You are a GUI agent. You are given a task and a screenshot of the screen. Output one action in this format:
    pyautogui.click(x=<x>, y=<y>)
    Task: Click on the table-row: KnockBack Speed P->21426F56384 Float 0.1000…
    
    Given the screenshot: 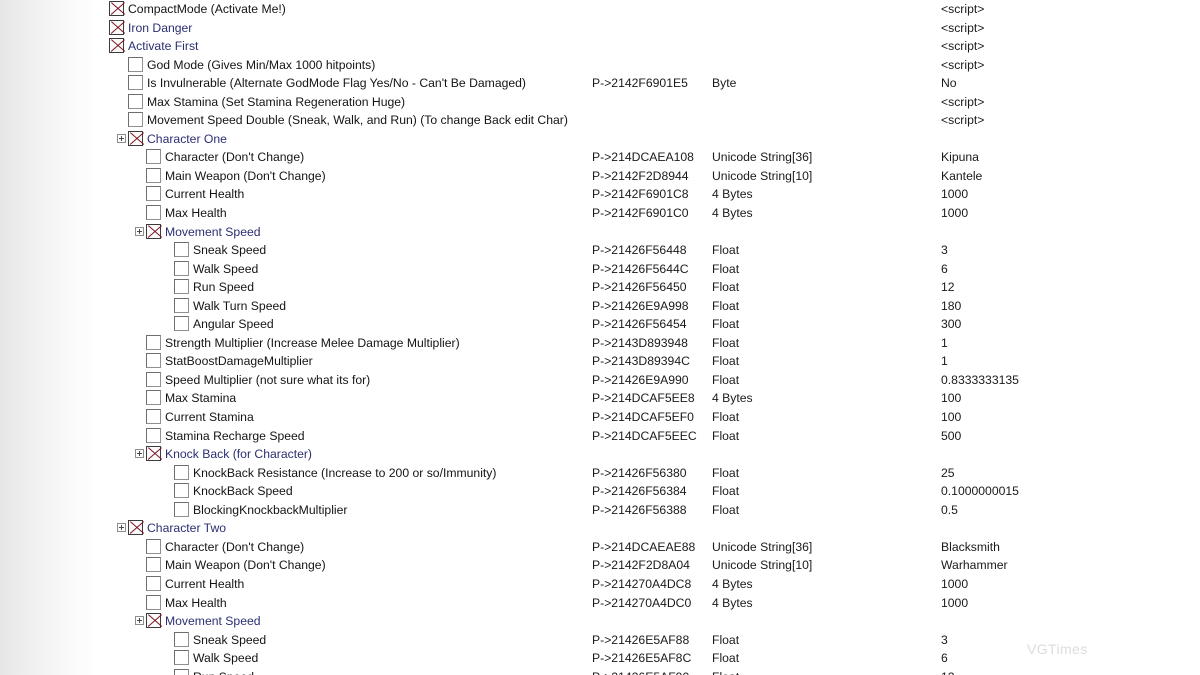 What is the action you would take?
    pyautogui.click(x=650, y=491)
    